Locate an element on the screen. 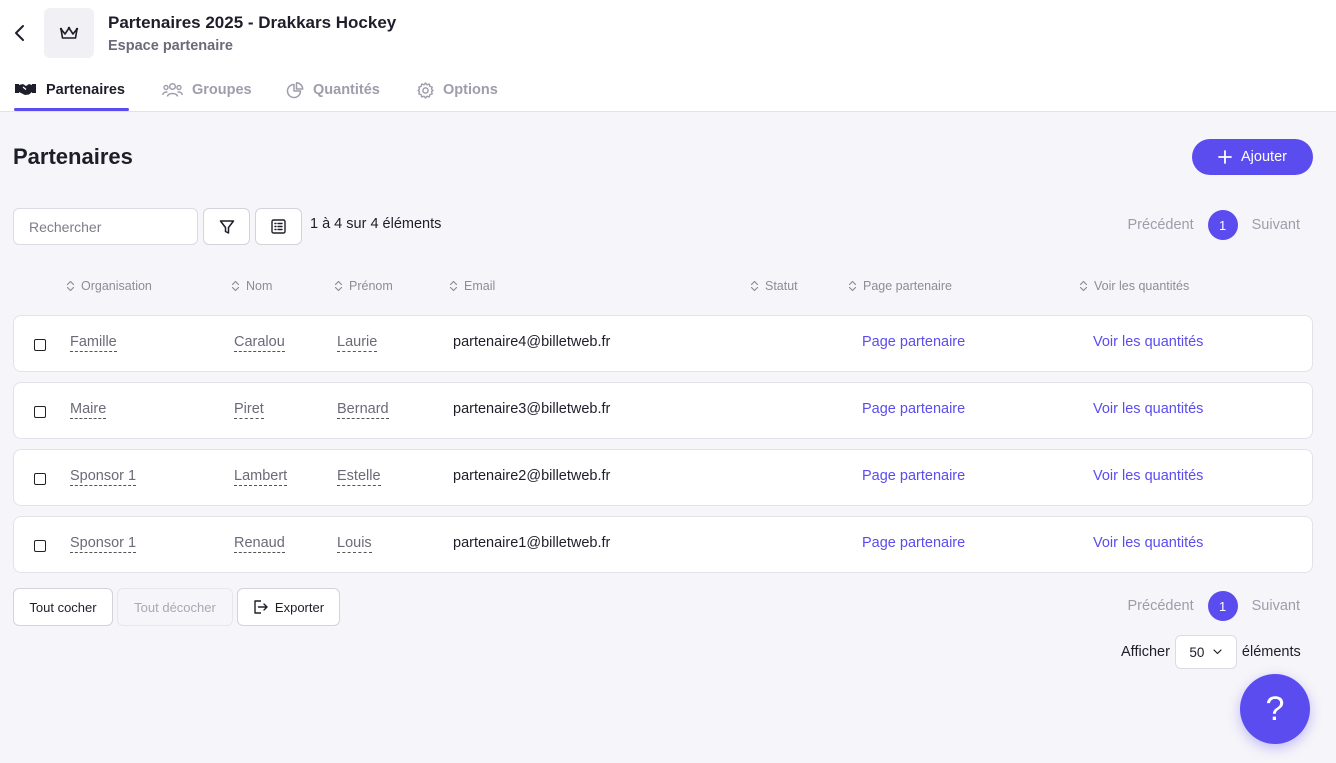 Image resolution: width=1336 pixels, height=763 pixels. nom-cell: Caralou is located at coordinates (259, 343).